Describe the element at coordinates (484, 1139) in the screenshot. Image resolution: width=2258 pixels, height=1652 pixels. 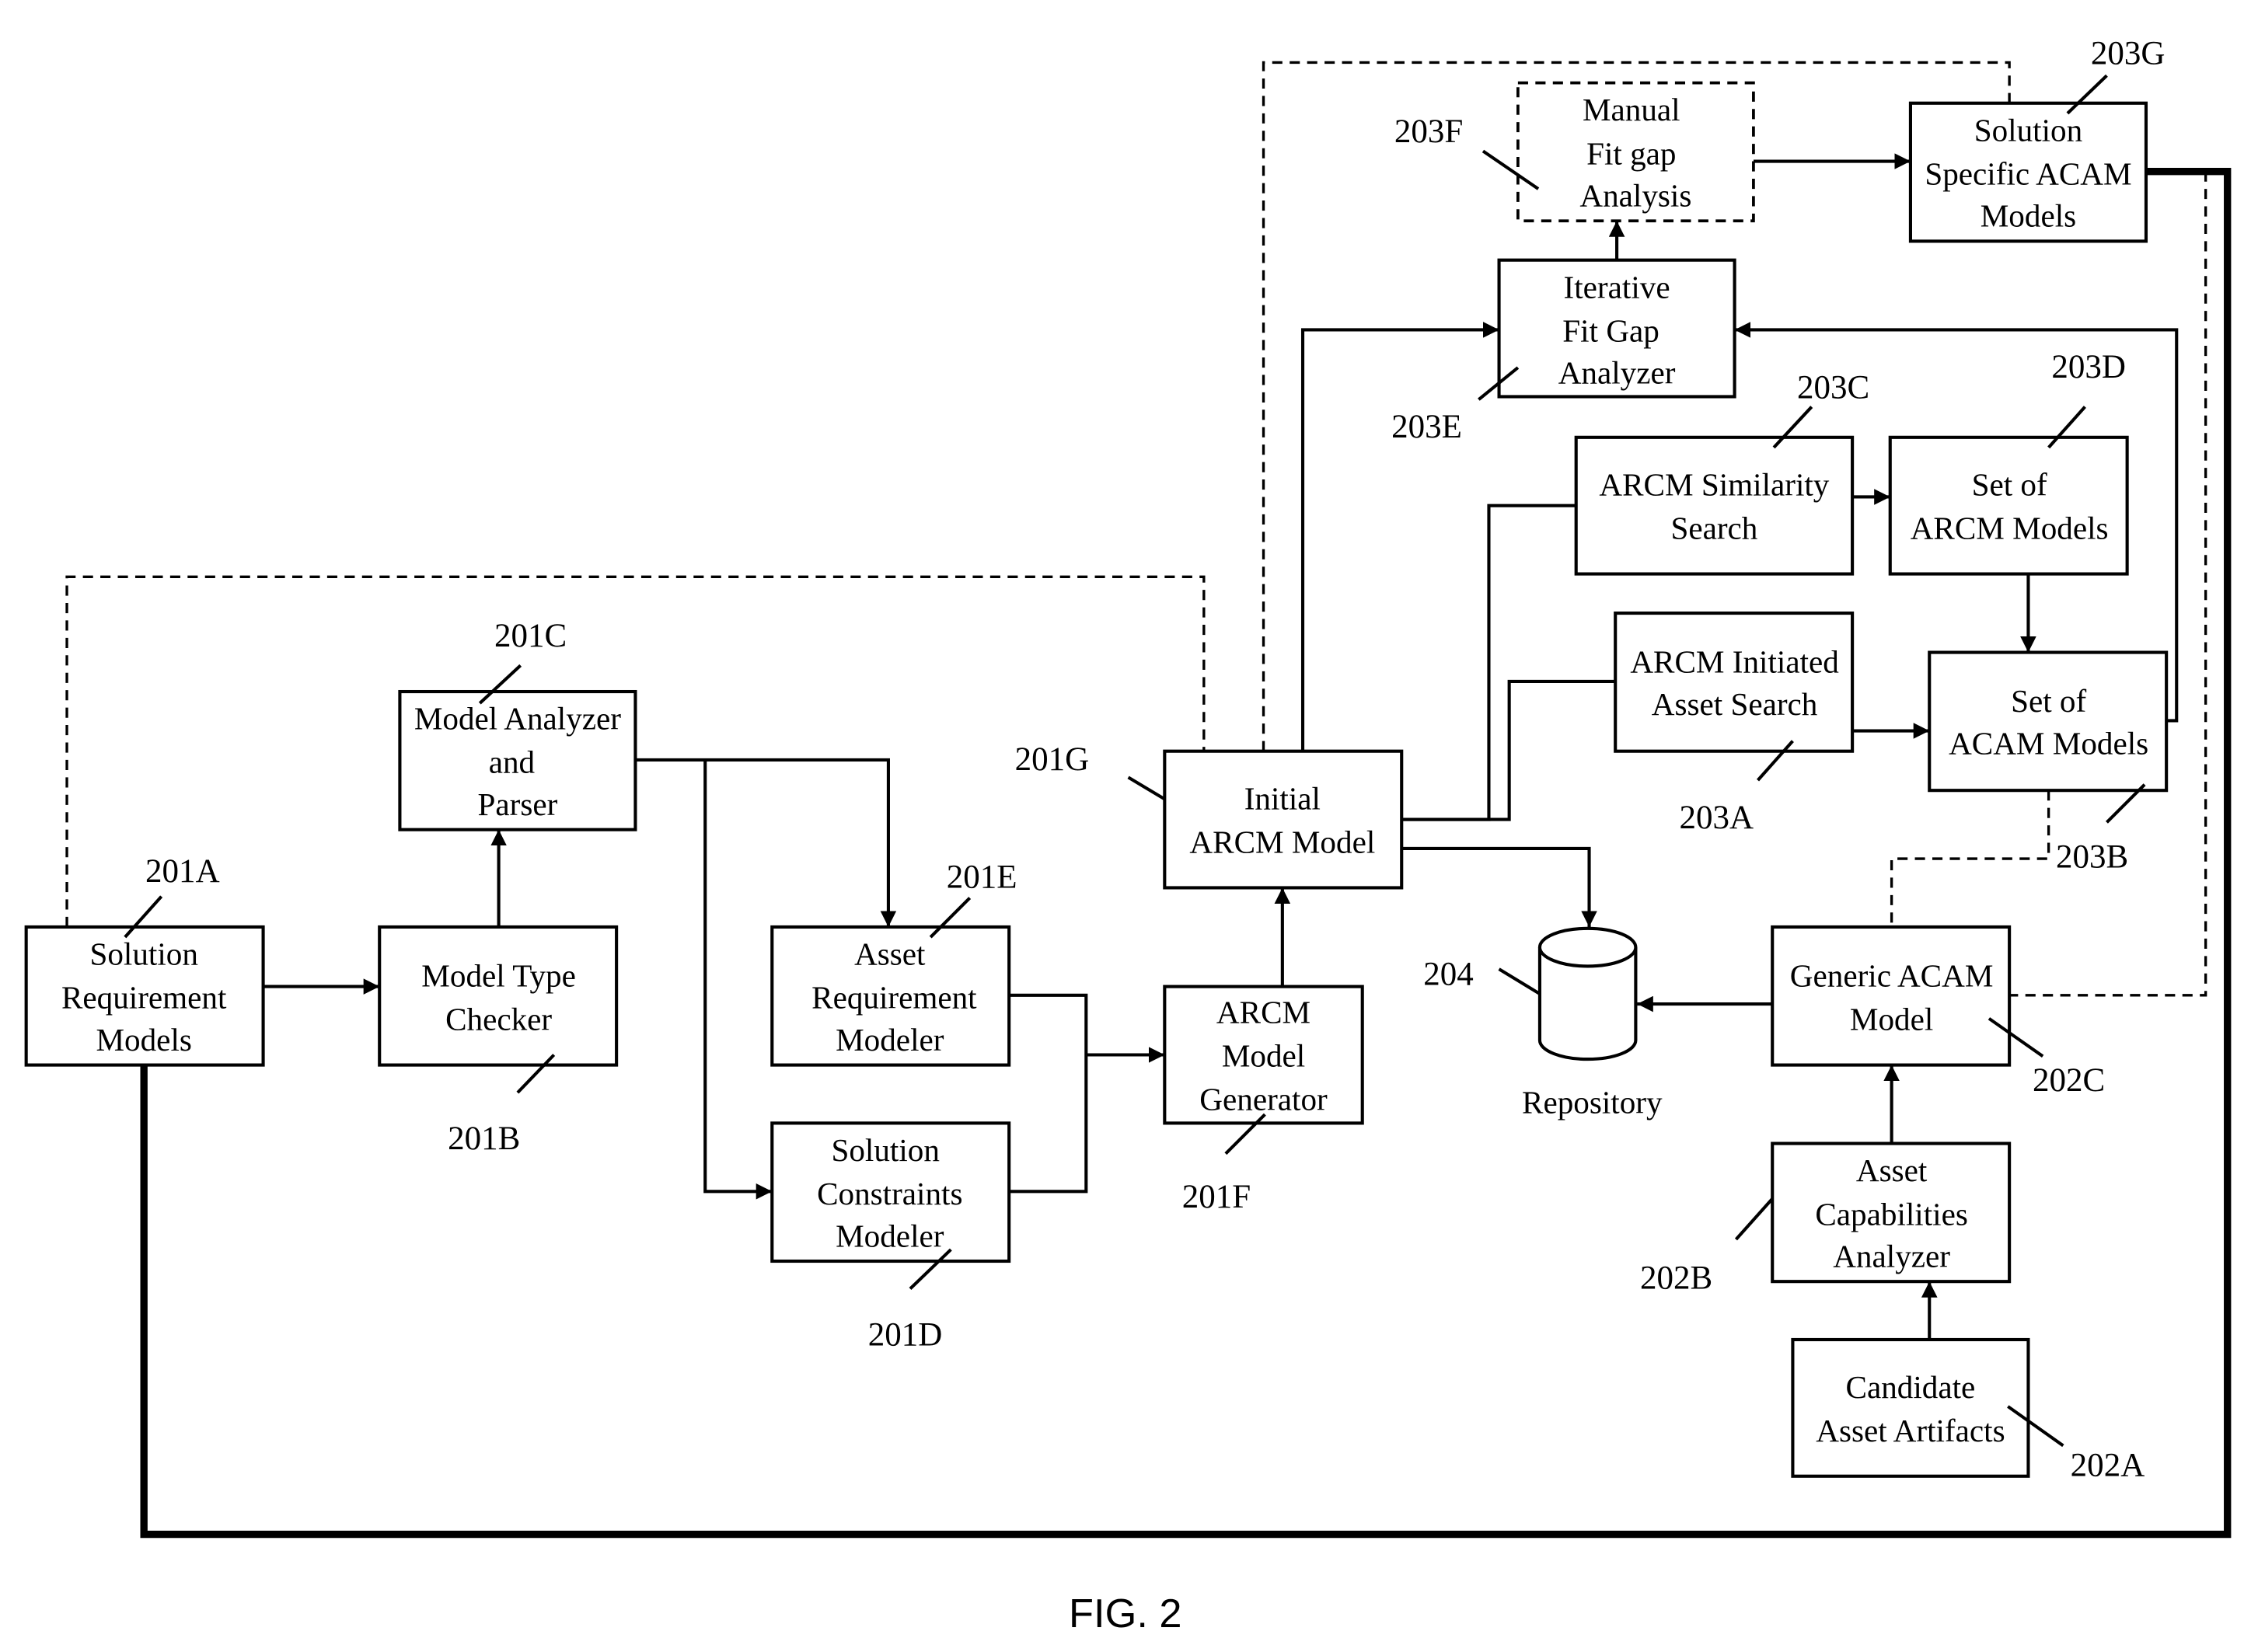
I see `ref-numeral: 201B` at that location.